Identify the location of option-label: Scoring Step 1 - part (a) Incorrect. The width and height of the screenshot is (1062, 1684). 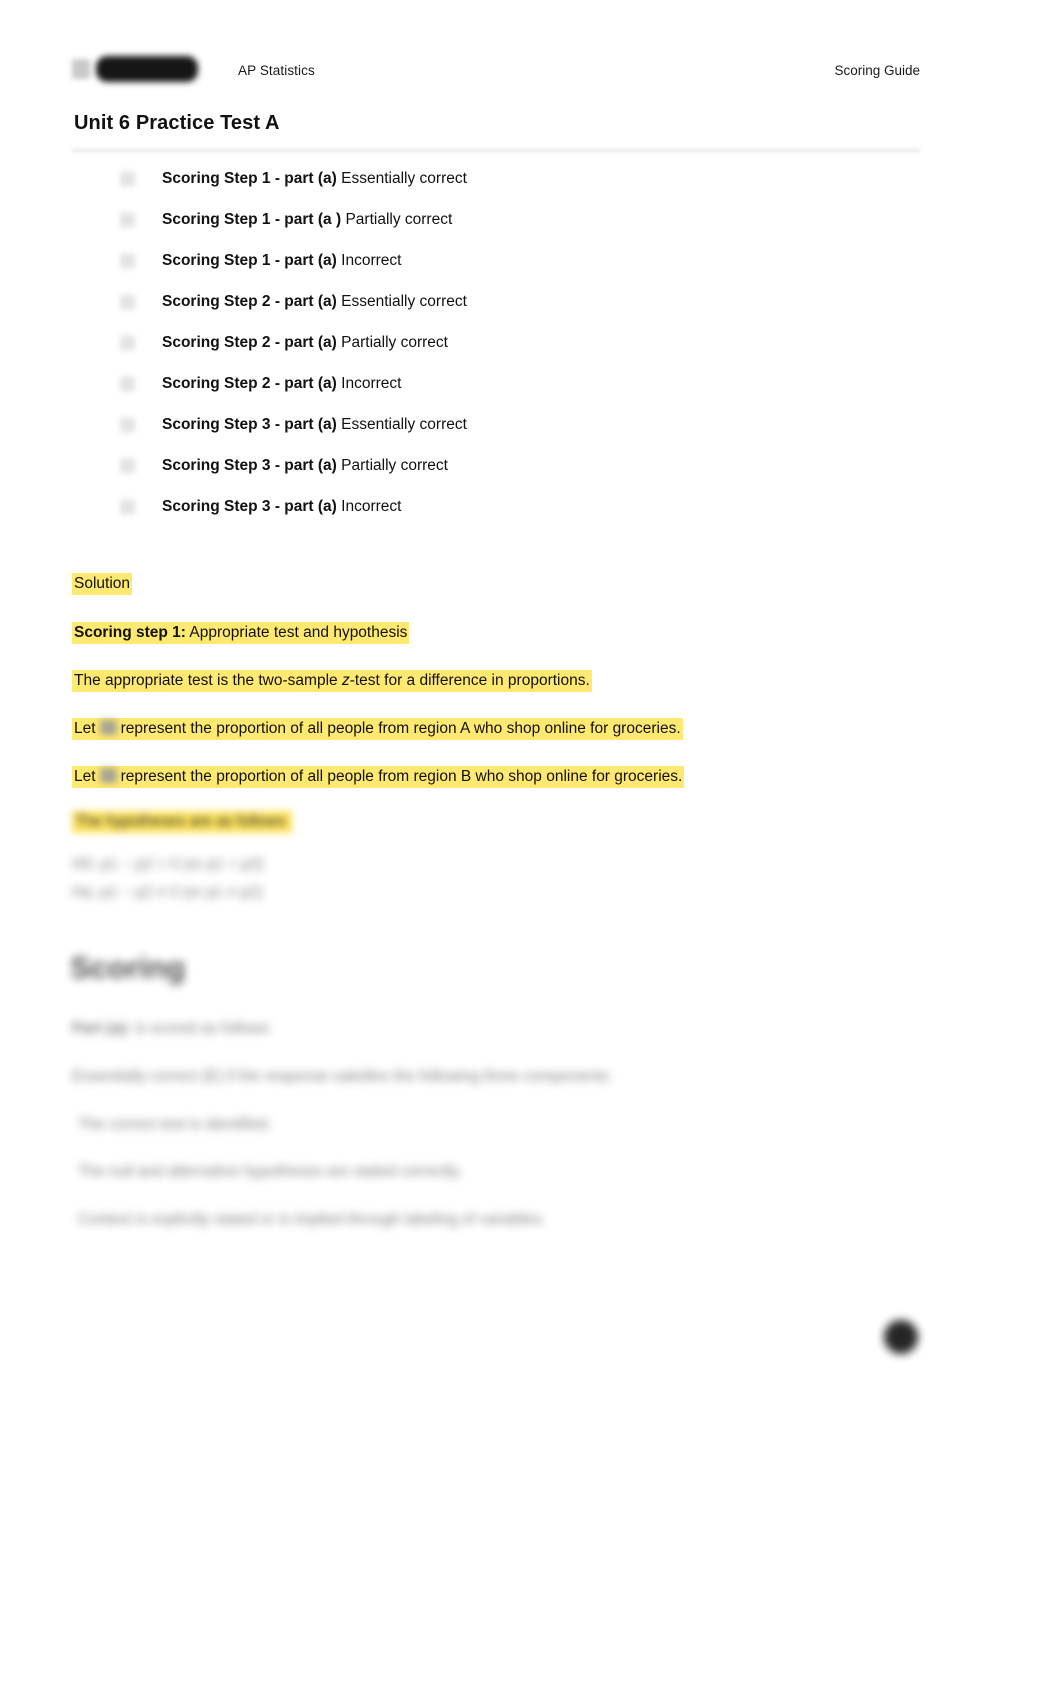
(281, 261).